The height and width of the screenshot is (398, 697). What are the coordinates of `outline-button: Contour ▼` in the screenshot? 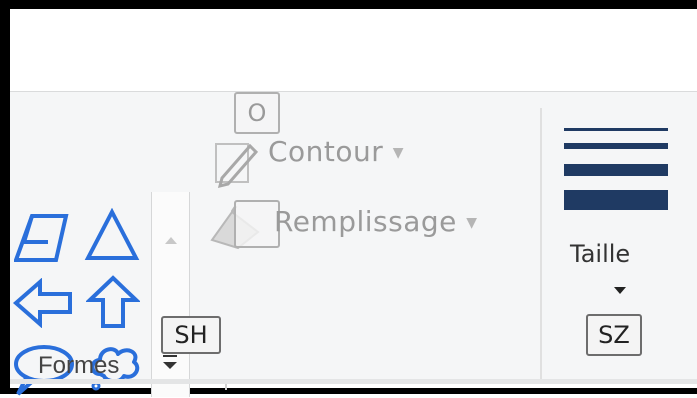 It's located at (336, 151).